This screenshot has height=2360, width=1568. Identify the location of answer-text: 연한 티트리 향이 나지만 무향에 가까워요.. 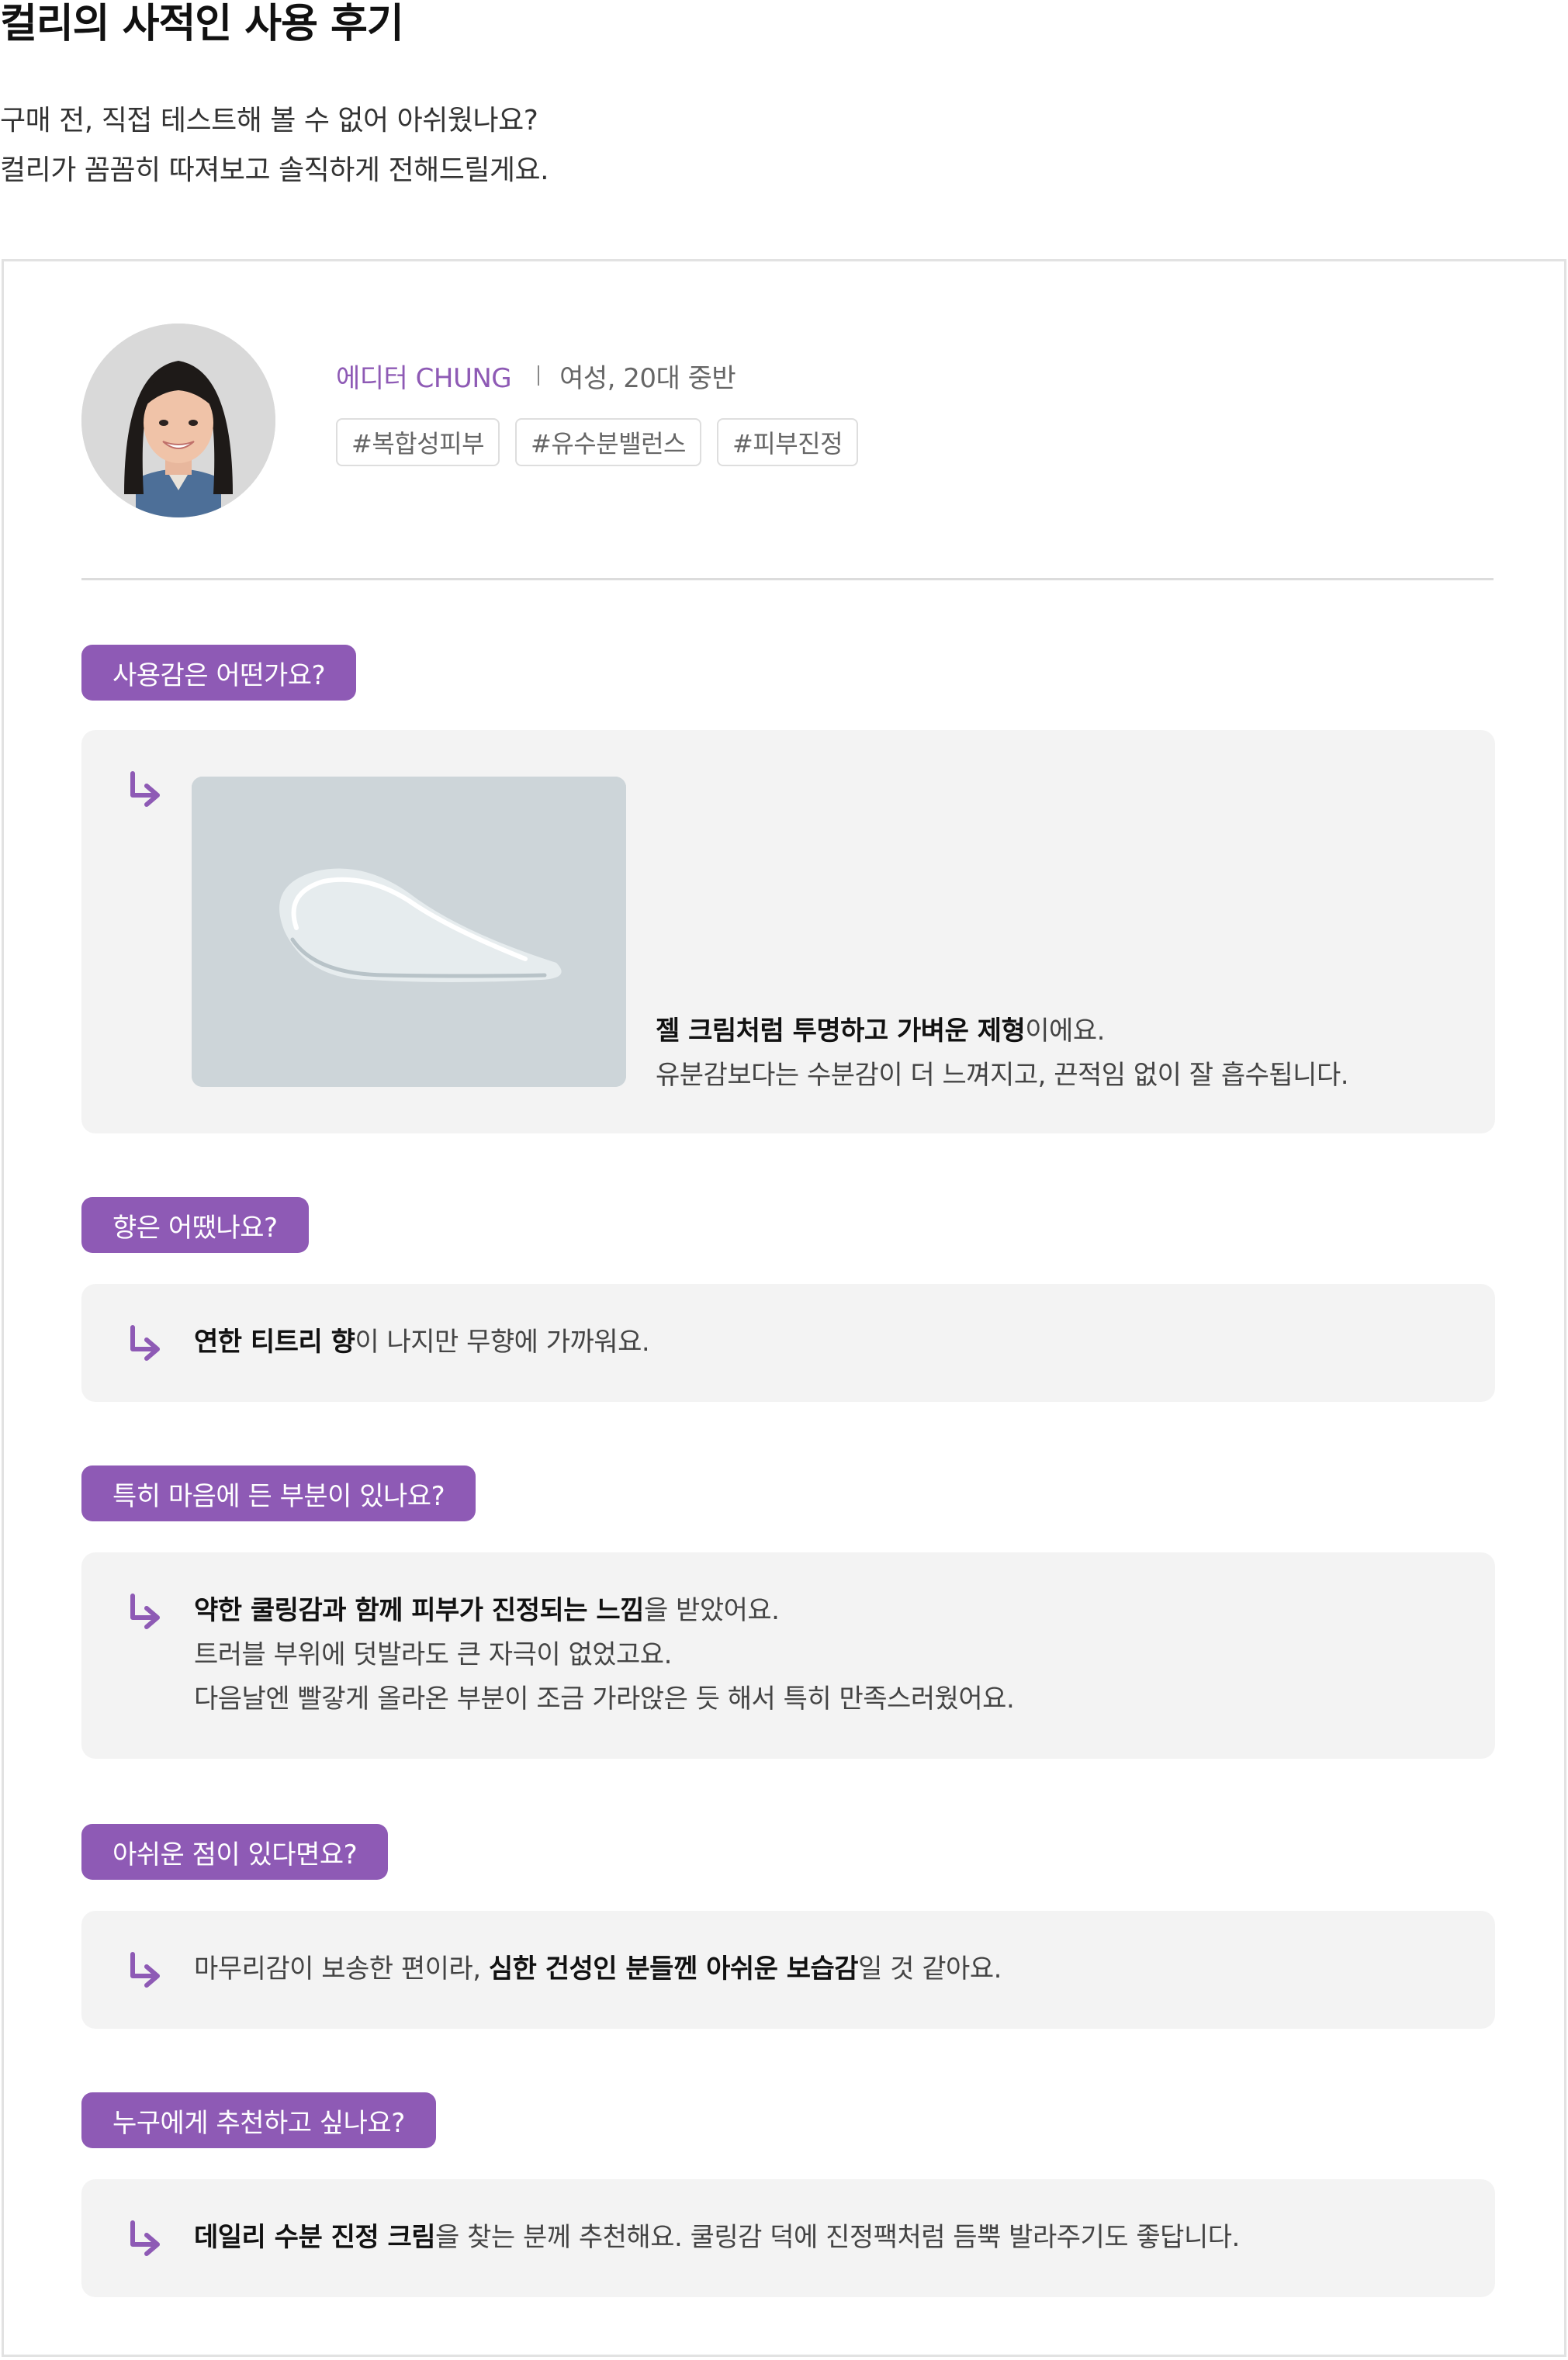
(422, 1342).